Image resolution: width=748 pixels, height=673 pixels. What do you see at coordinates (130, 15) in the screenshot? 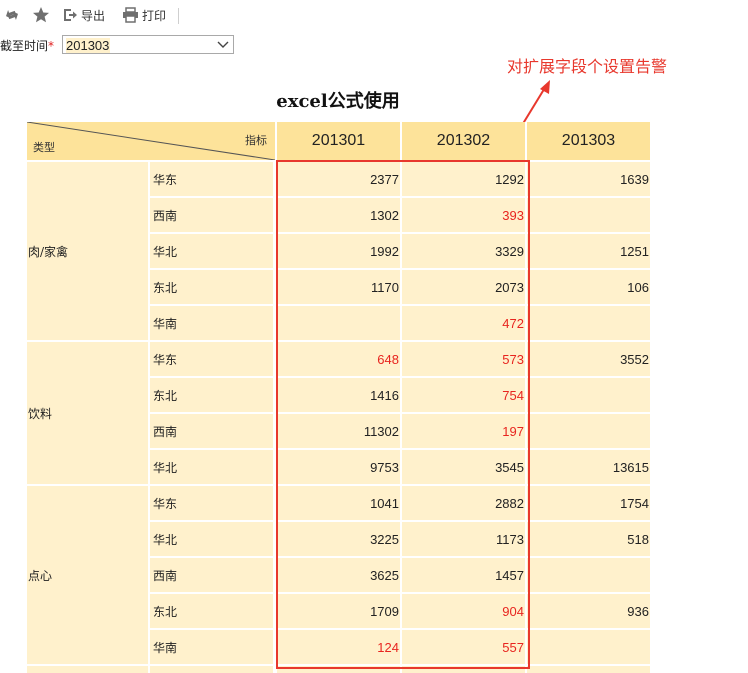
I see `printer-icon` at bounding box center [130, 15].